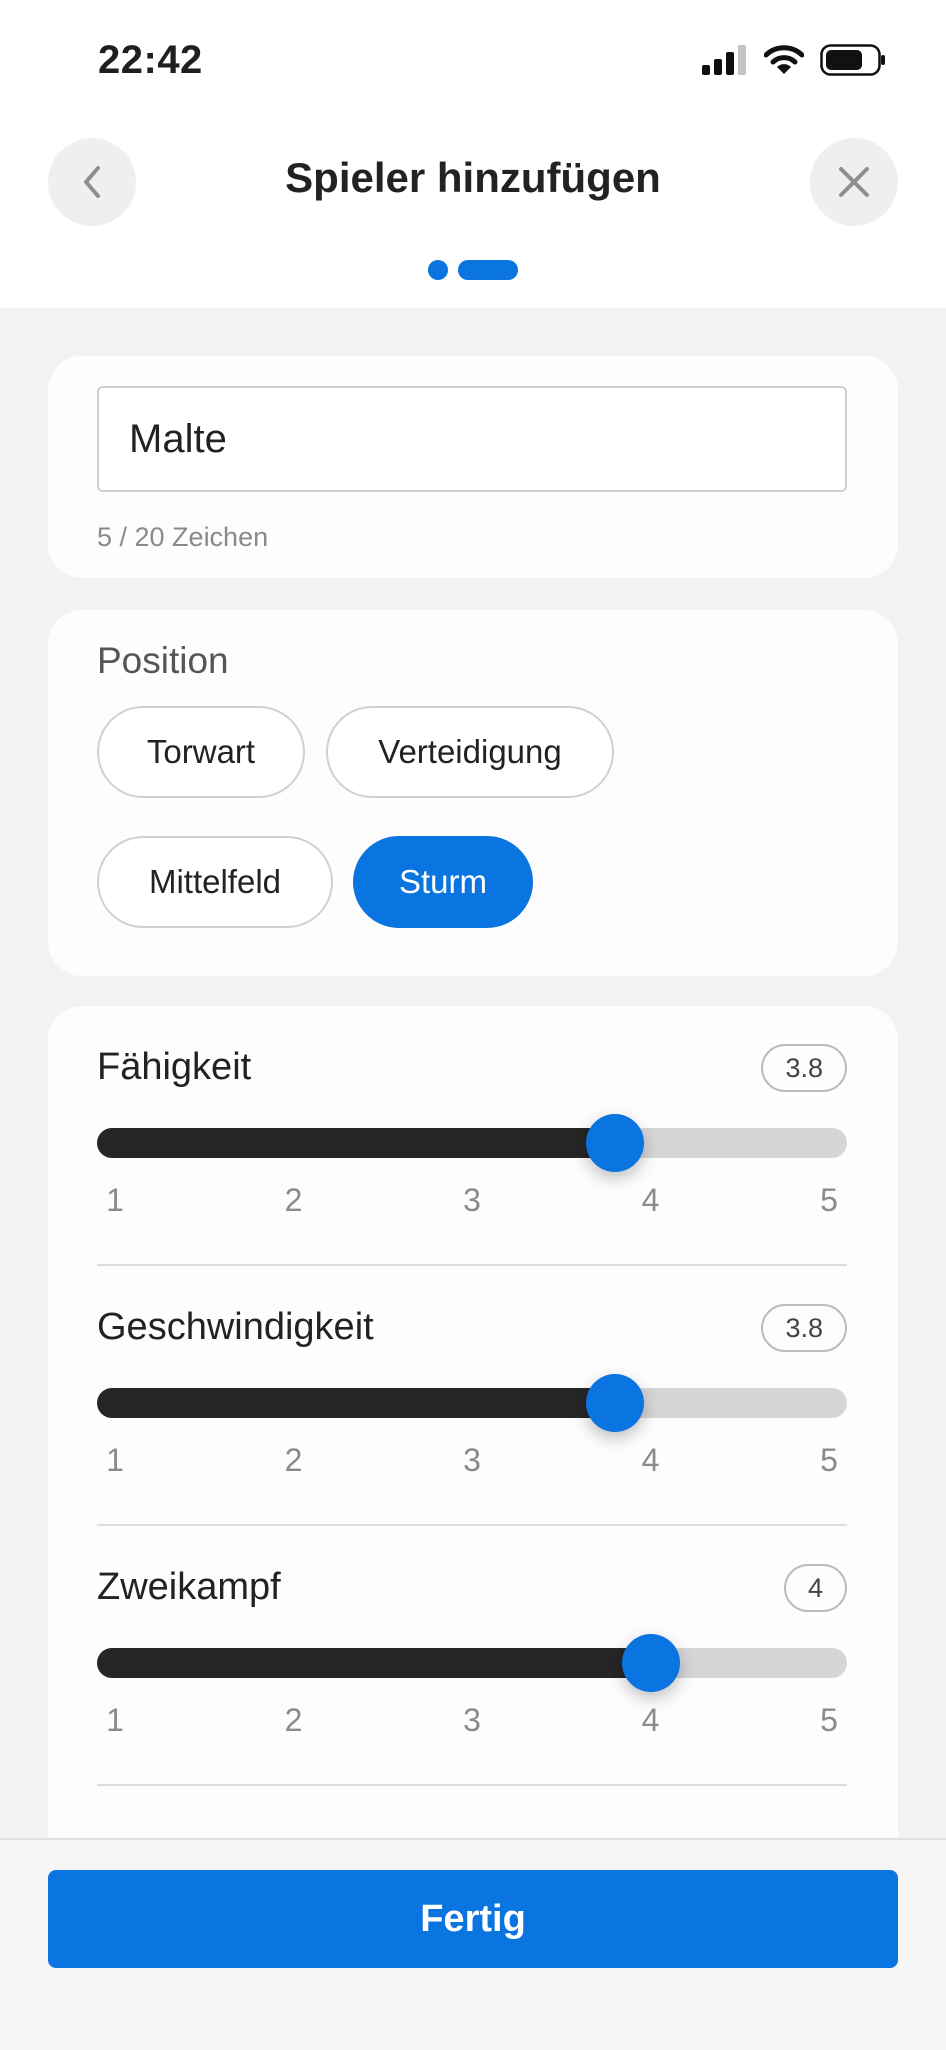 The height and width of the screenshot is (2050, 946). Describe the element at coordinates (473, 1919) in the screenshot. I see `done-button: Fertig` at that location.